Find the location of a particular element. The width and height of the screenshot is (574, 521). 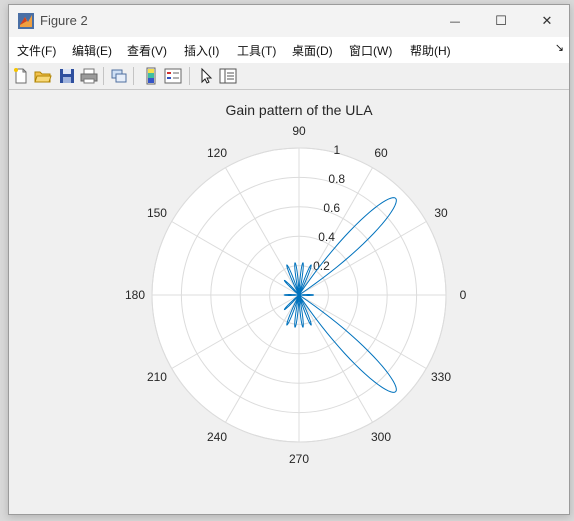

theta-tick-label: 150 is located at coordinates (157, 213).